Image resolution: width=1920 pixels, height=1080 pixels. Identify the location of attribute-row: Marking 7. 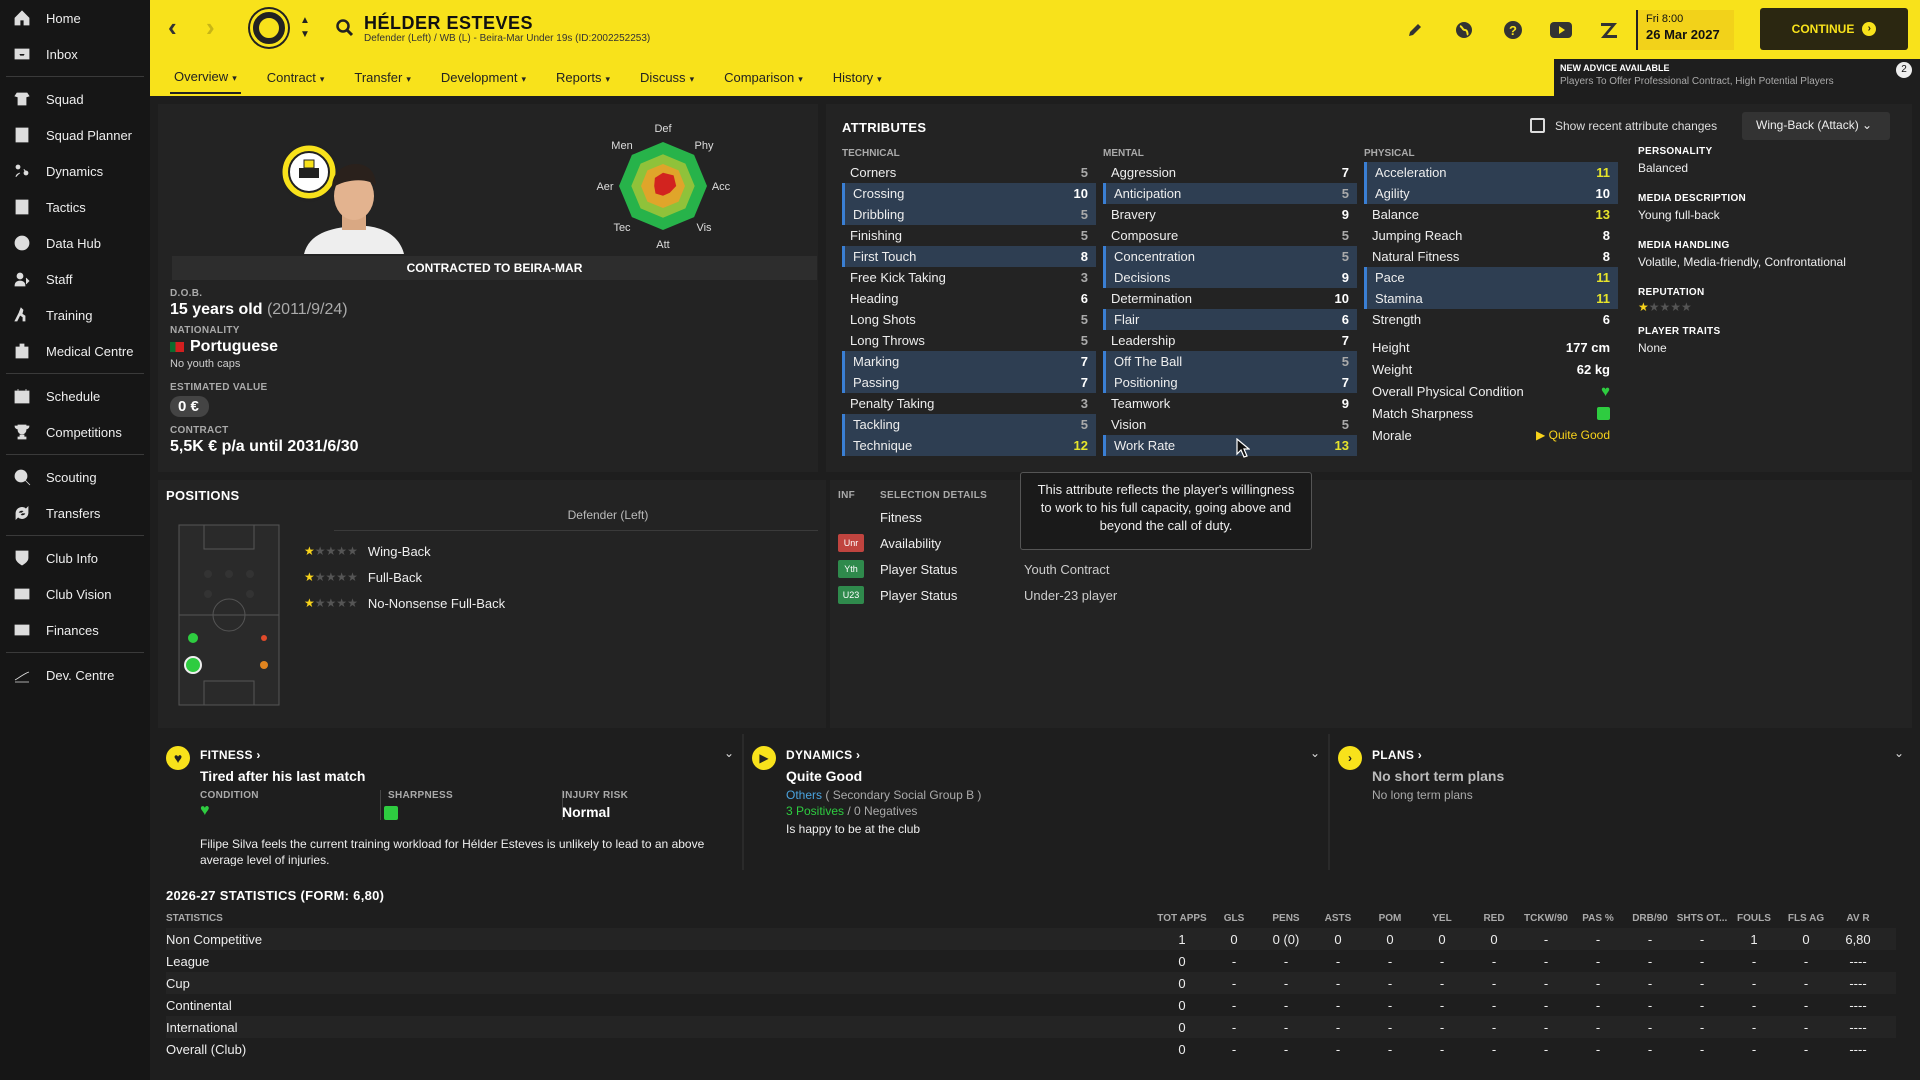
(969, 361).